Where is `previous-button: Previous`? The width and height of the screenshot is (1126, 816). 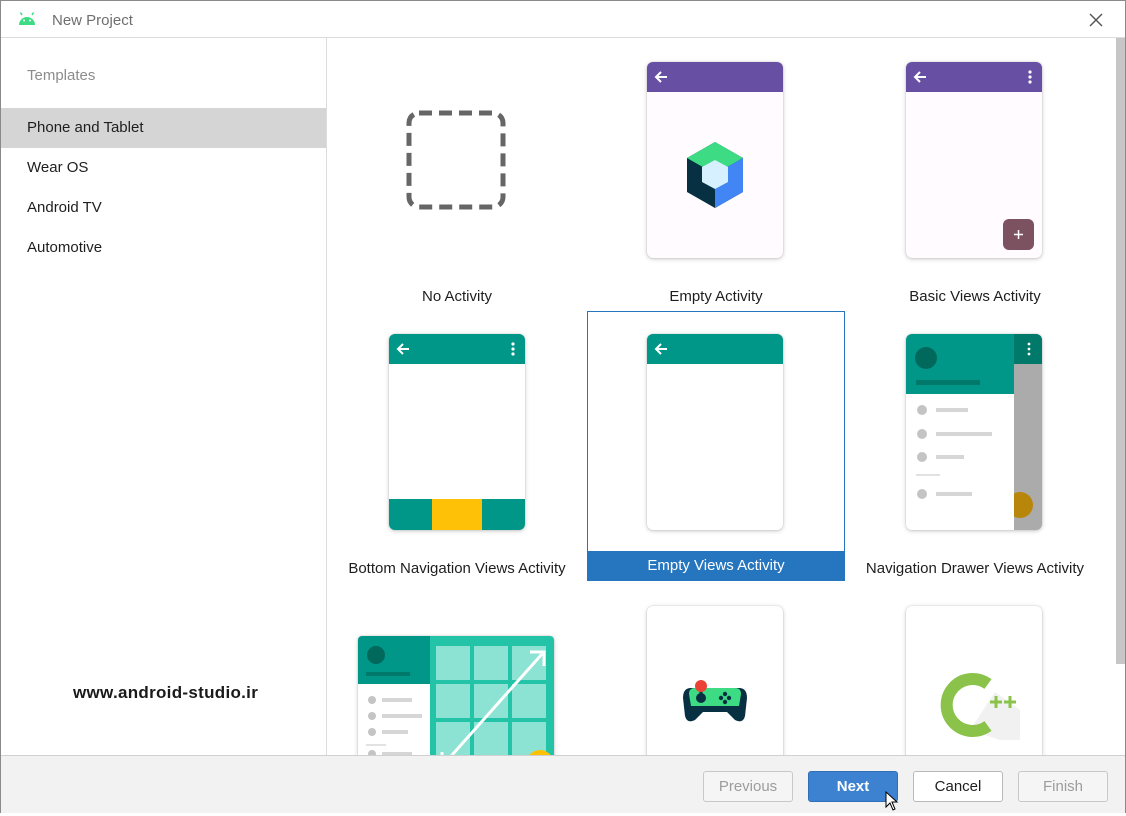 previous-button: Previous is located at coordinates (748, 786).